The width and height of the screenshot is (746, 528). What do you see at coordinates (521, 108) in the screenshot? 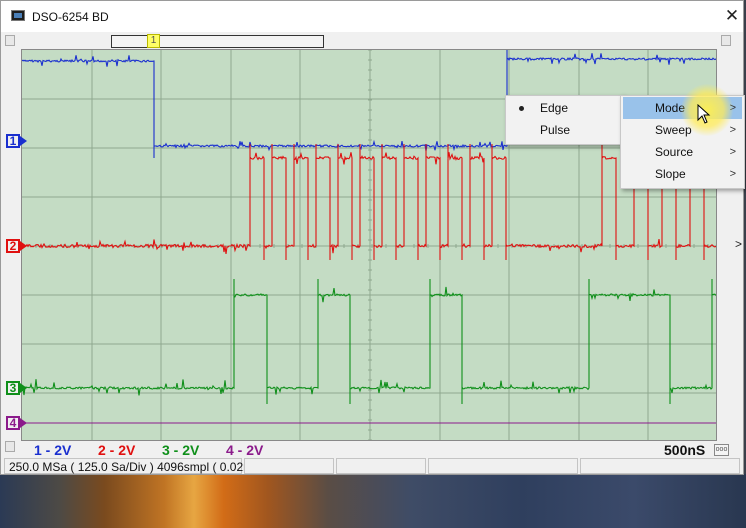
I see `radio-bullet-icon` at bounding box center [521, 108].